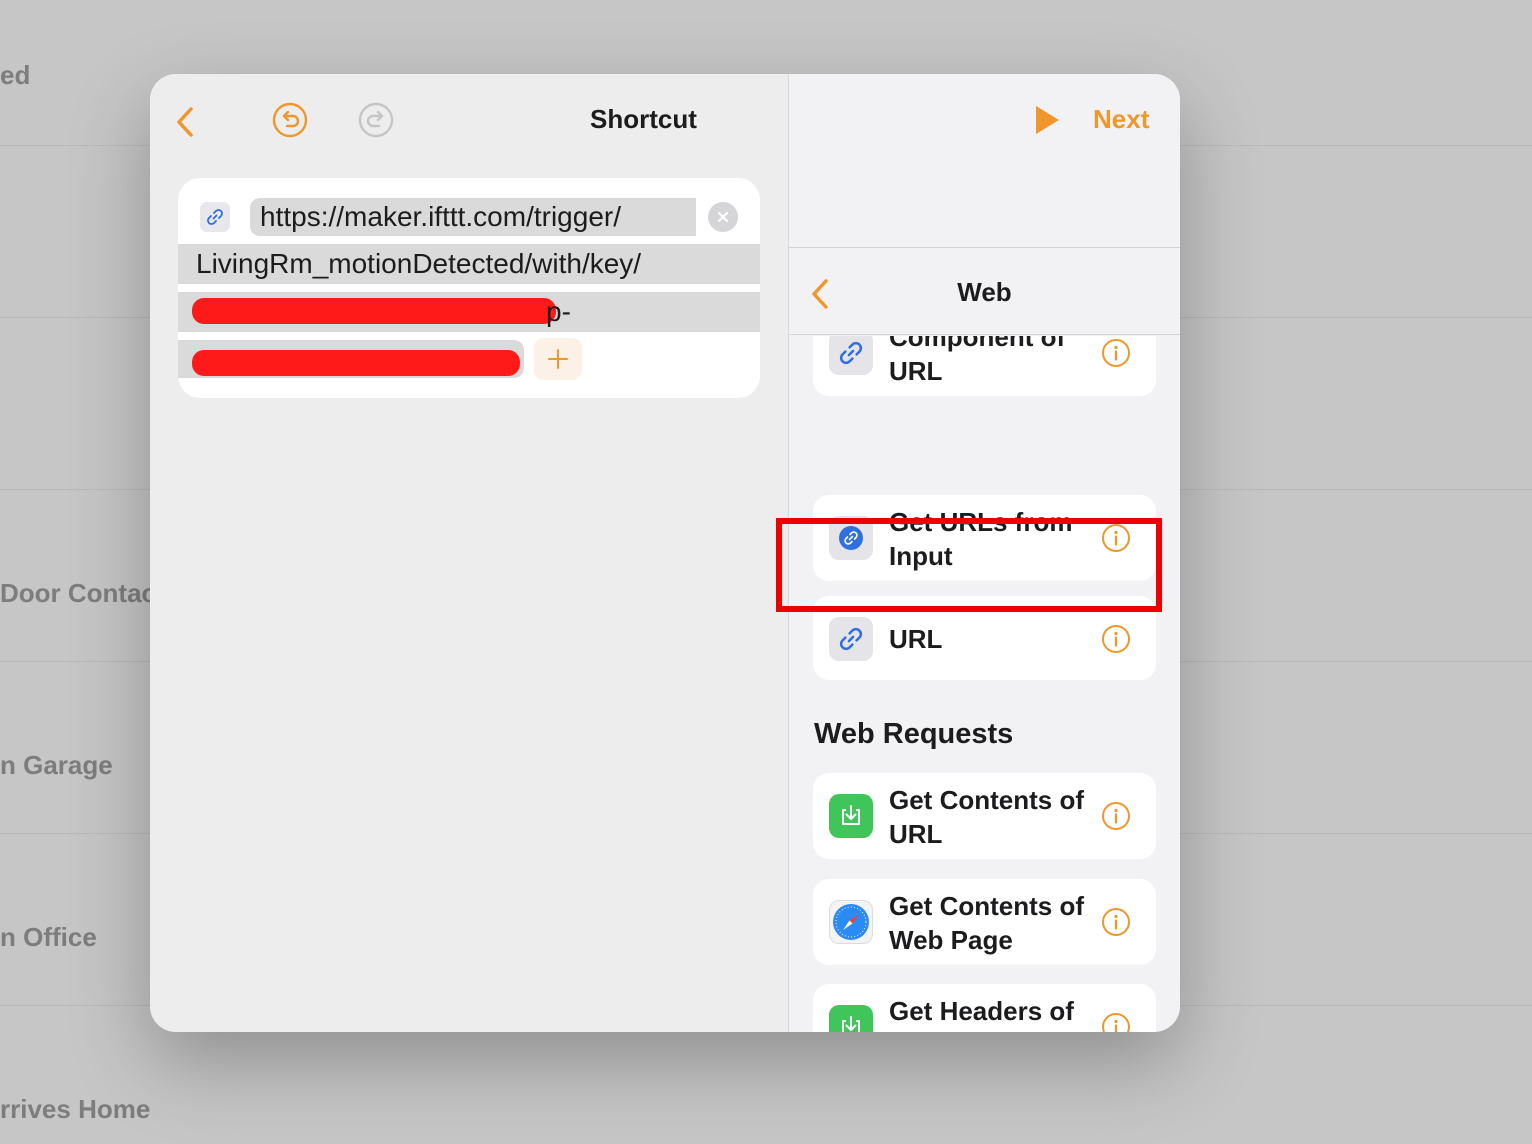  I want to click on back-button, so click(185, 122).